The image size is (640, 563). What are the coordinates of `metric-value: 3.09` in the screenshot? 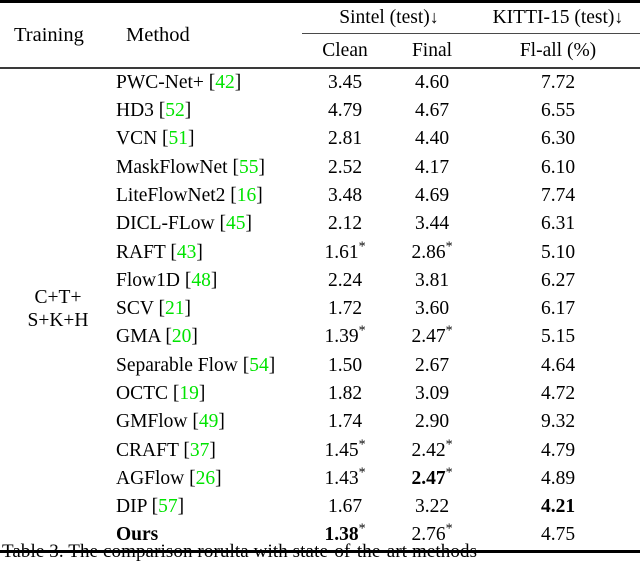 It's located at (432, 393).